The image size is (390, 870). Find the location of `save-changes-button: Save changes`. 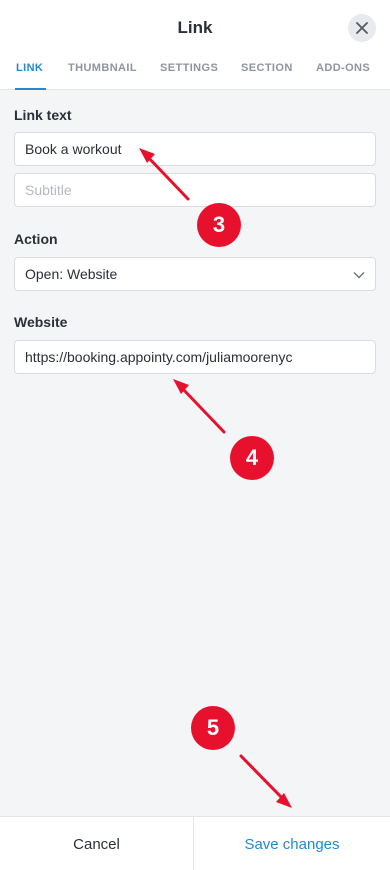

save-changes-button: Save changes is located at coordinates (292, 843).